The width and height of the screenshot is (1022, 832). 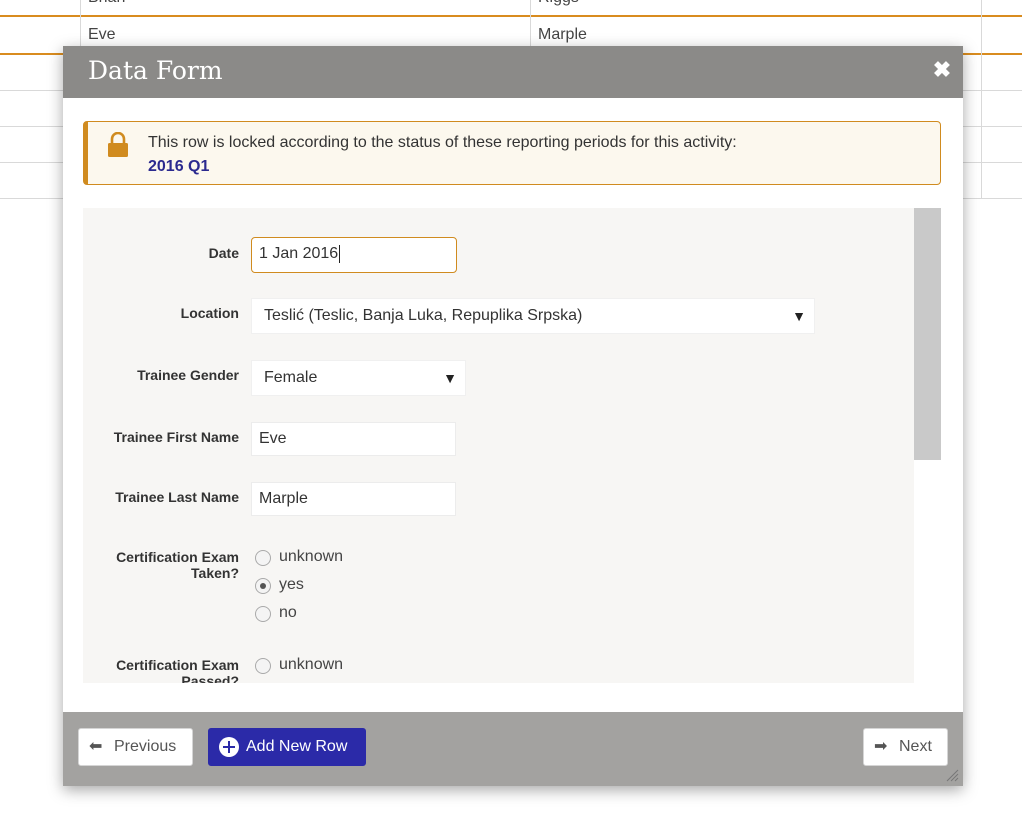 What do you see at coordinates (96, 746) in the screenshot?
I see `arrow-left-icon: ⬅` at bounding box center [96, 746].